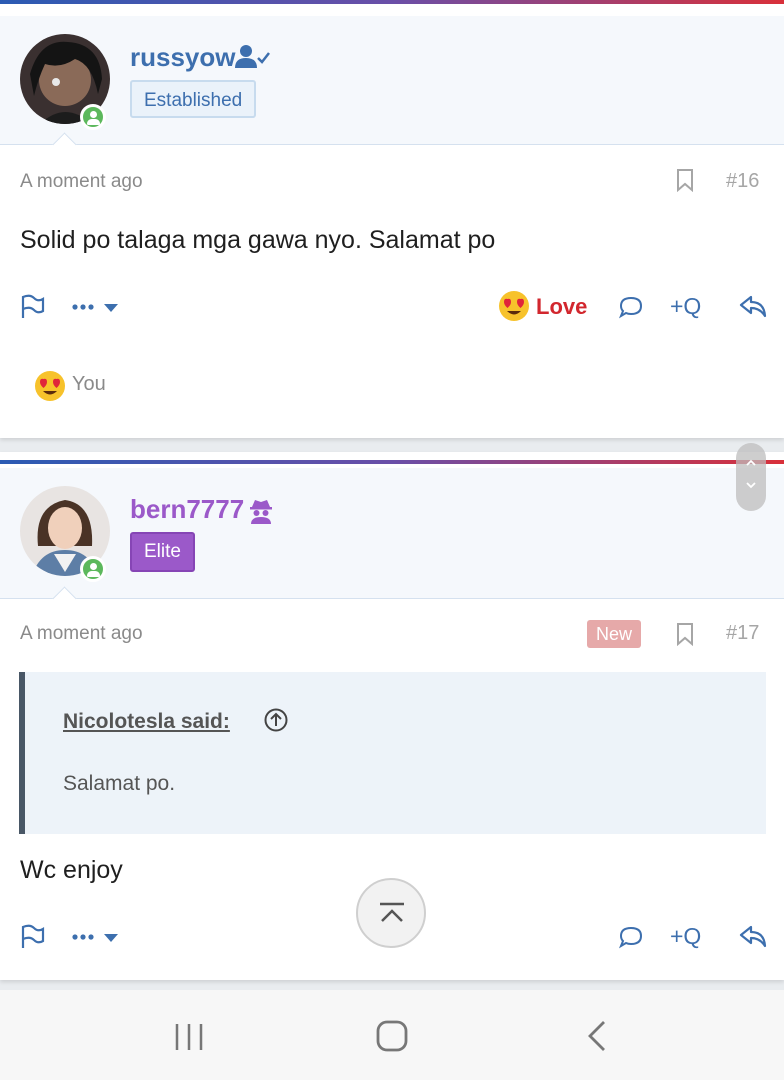 This screenshot has height=1080, width=784. What do you see at coordinates (71, 870) in the screenshot?
I see `post-message: Wc enjoy` at bounding box center [71, 870].